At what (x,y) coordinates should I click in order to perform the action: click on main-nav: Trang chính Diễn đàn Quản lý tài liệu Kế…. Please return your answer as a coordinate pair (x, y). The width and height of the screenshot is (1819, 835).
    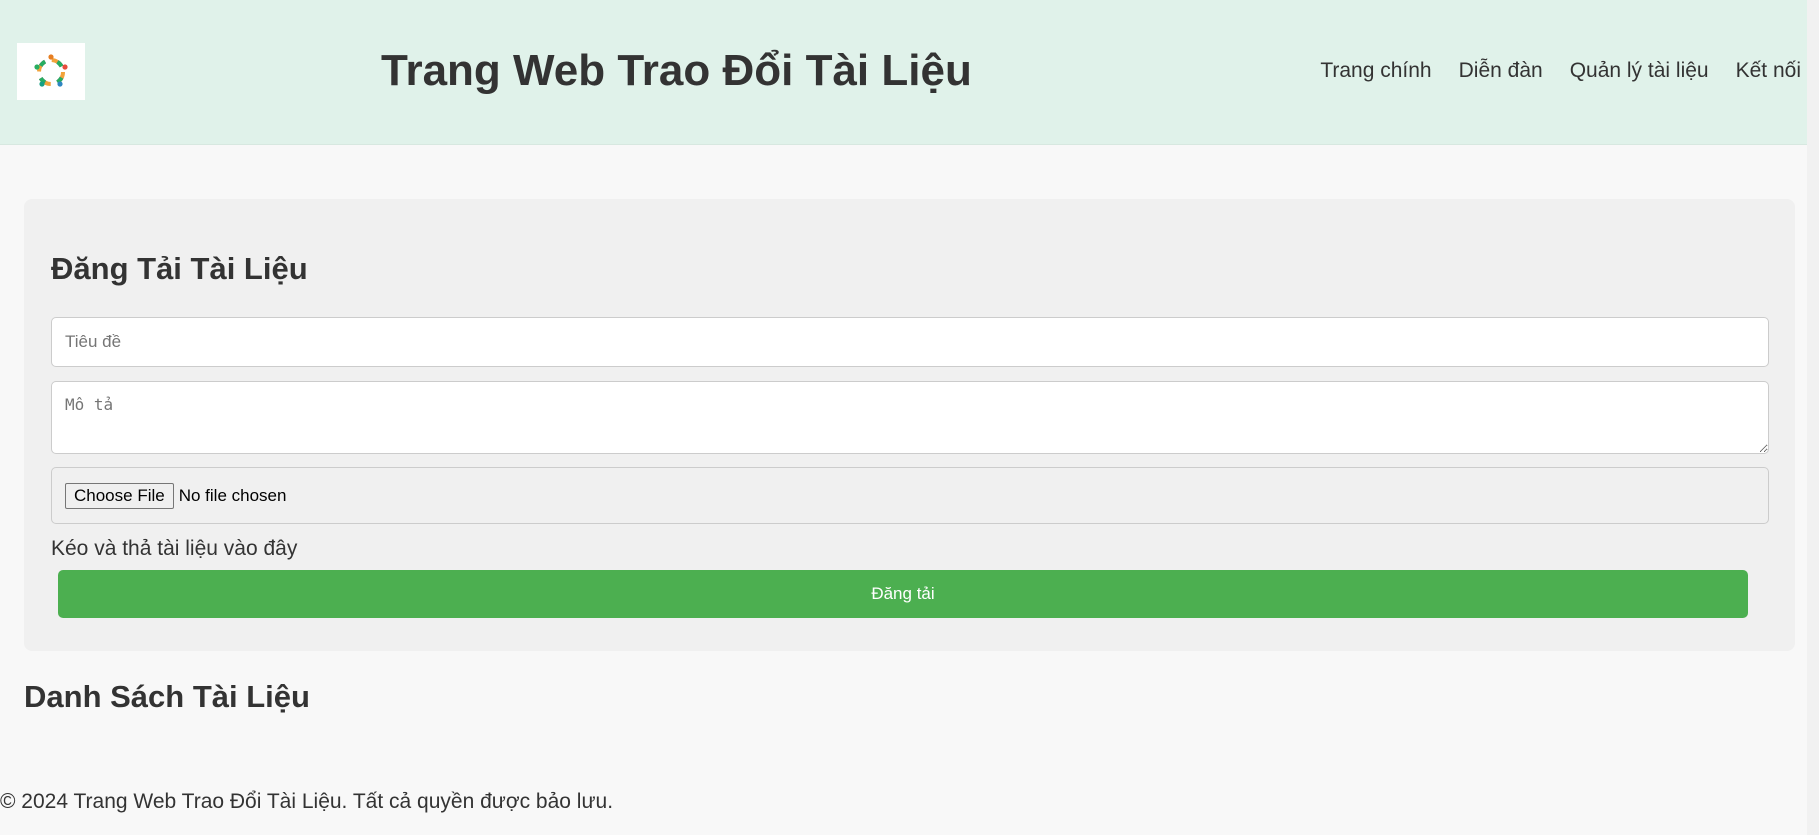
    Looking at the image, I should click on (1560, 71).